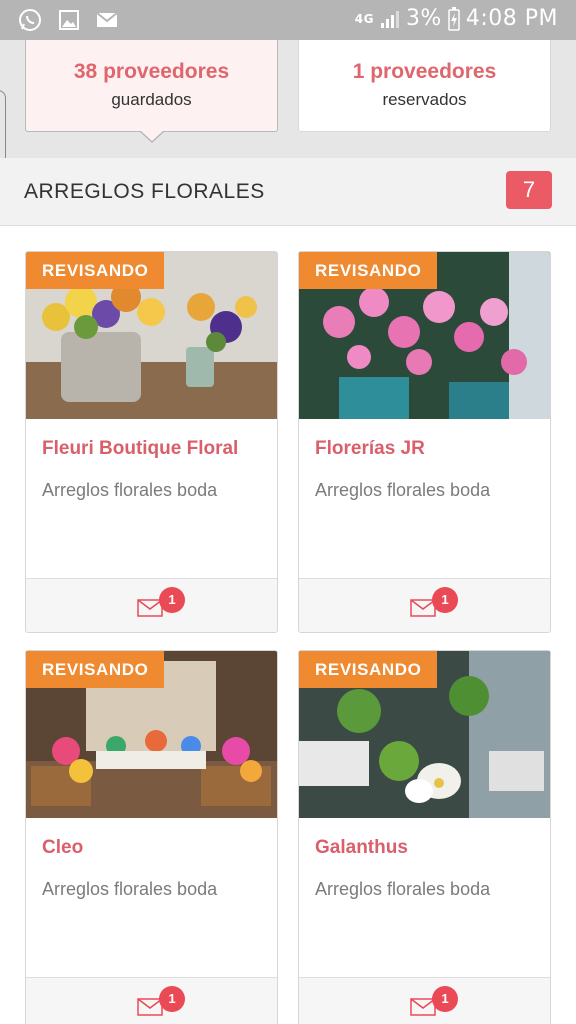 This screenshot has width=576, height=1024. What do you see at coordinates (140, 449) in the screenshot?
I see `supplier-name: Fleuri Boutique Floral` at bounding box center [140, 449].